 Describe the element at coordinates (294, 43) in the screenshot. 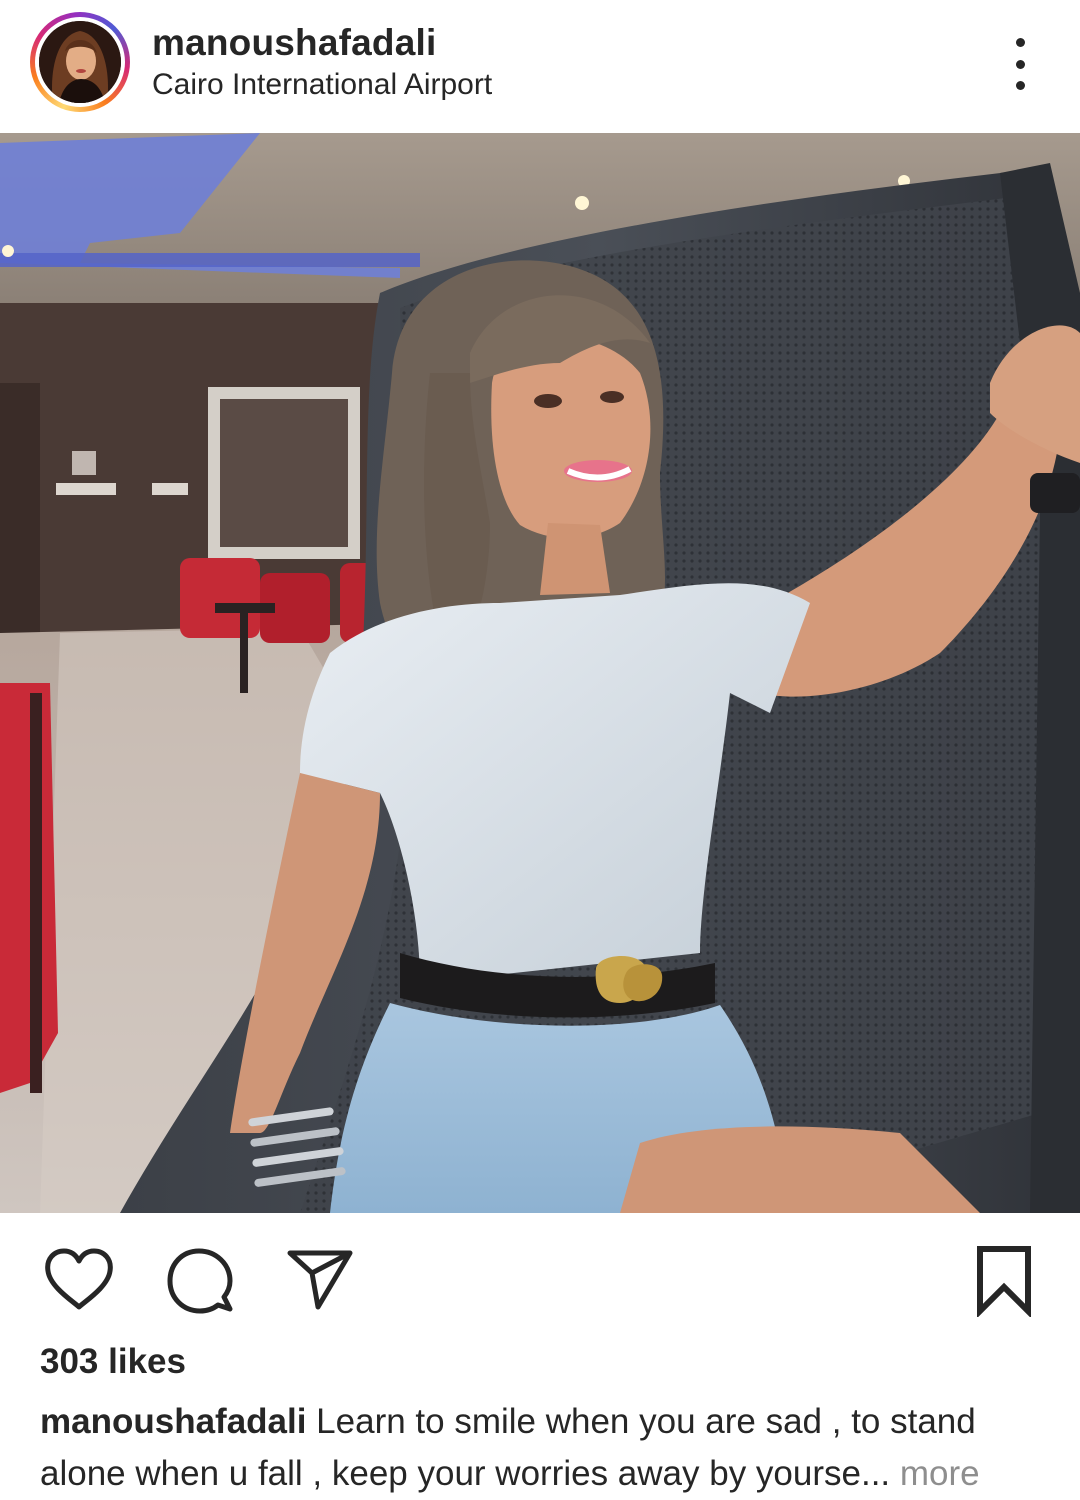

I see `post-username: manoushafadali` at that location.